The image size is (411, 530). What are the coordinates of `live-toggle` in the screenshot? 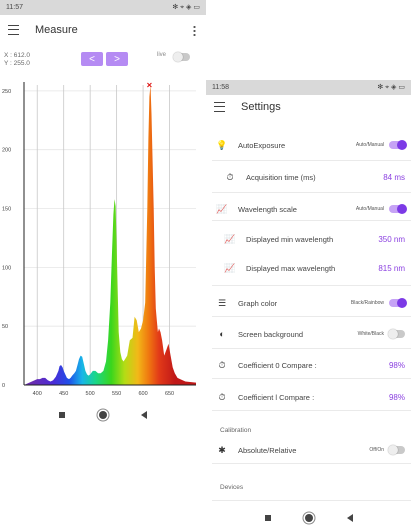 It's located at (181, 57).